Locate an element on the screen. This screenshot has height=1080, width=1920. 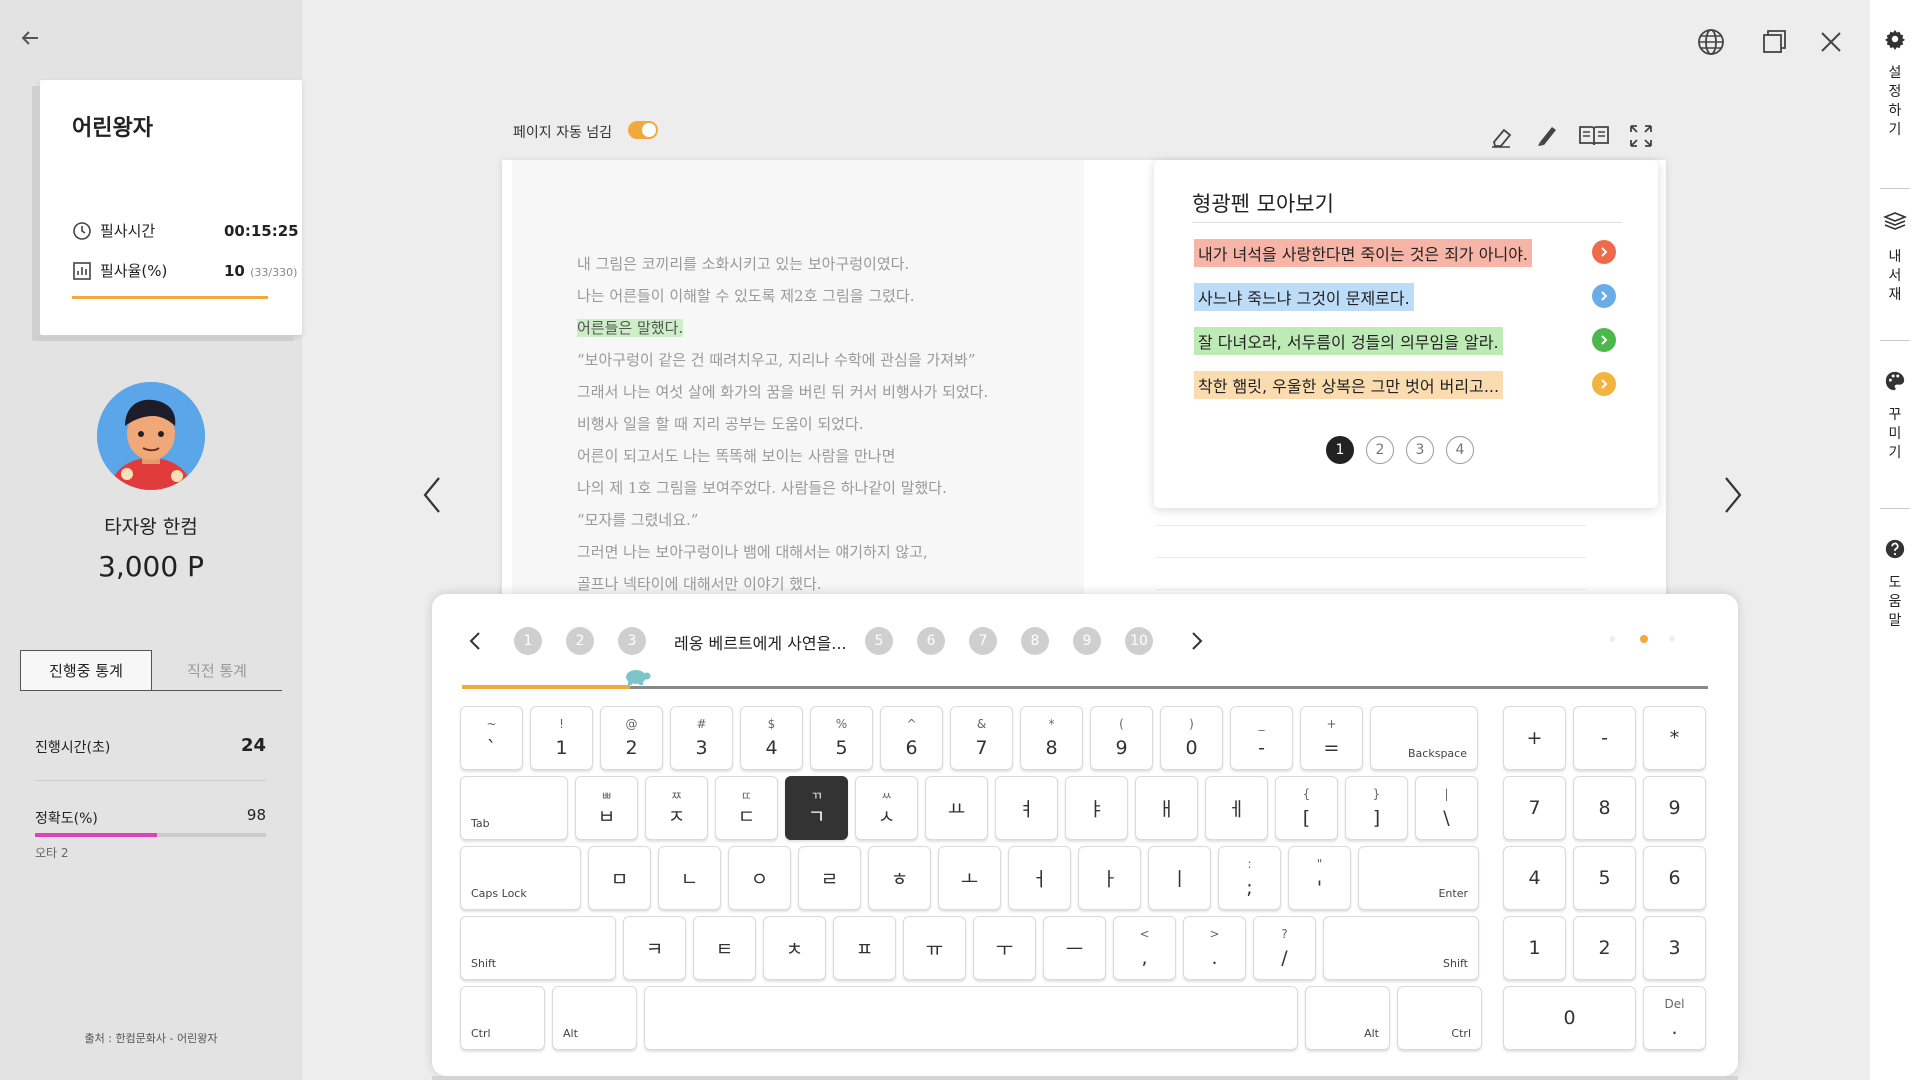
enter-key: Enter is located at coordinates (1418, 878).